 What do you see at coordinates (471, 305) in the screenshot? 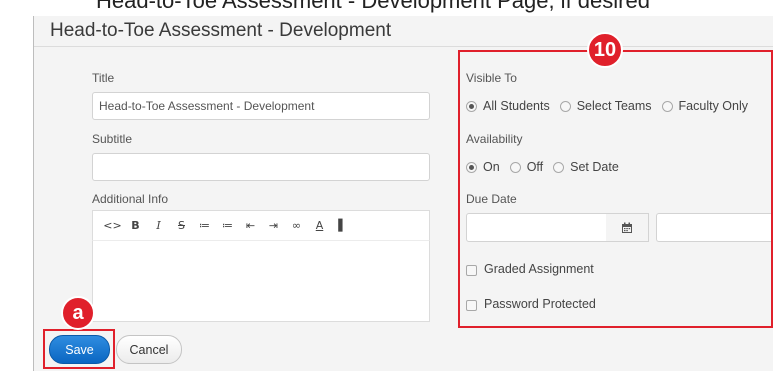
I see `password-protected-checkbox` at bounding box center [471, 305].